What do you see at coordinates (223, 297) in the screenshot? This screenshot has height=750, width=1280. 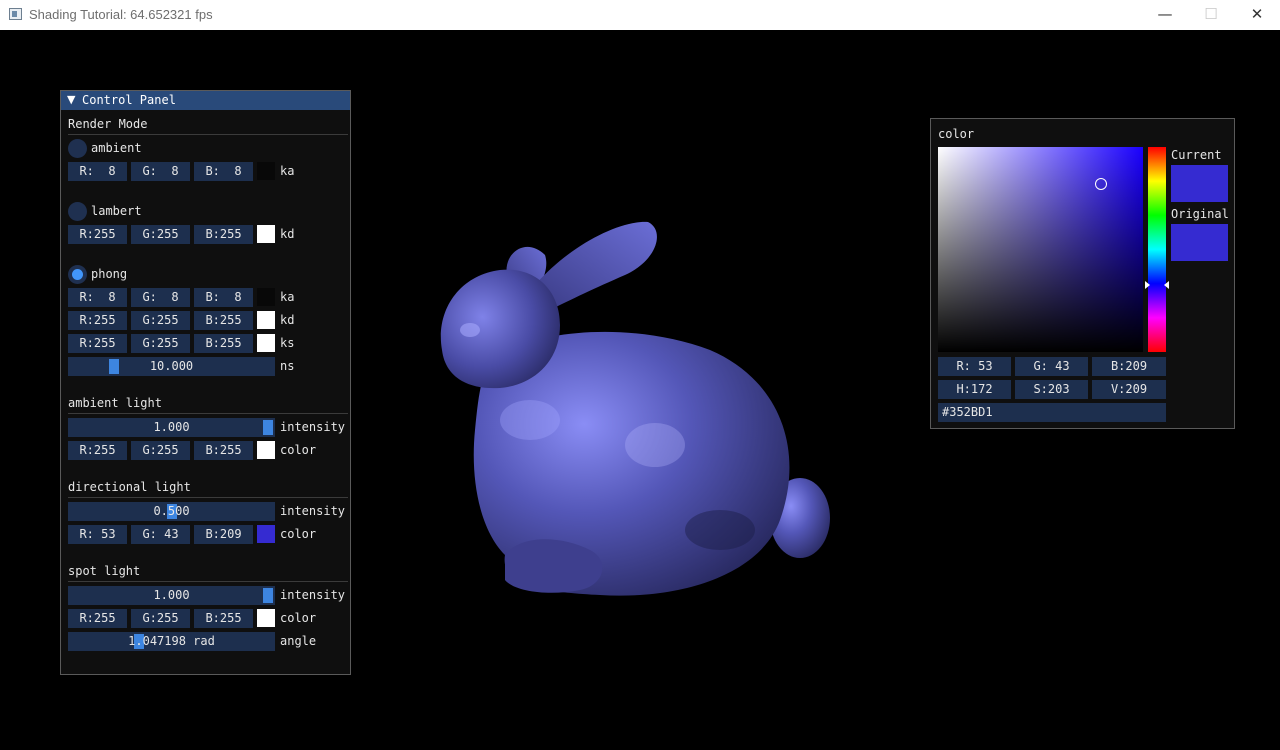 I see `phong-ka-b-field: B: 8` at bounding box center [223, 297].